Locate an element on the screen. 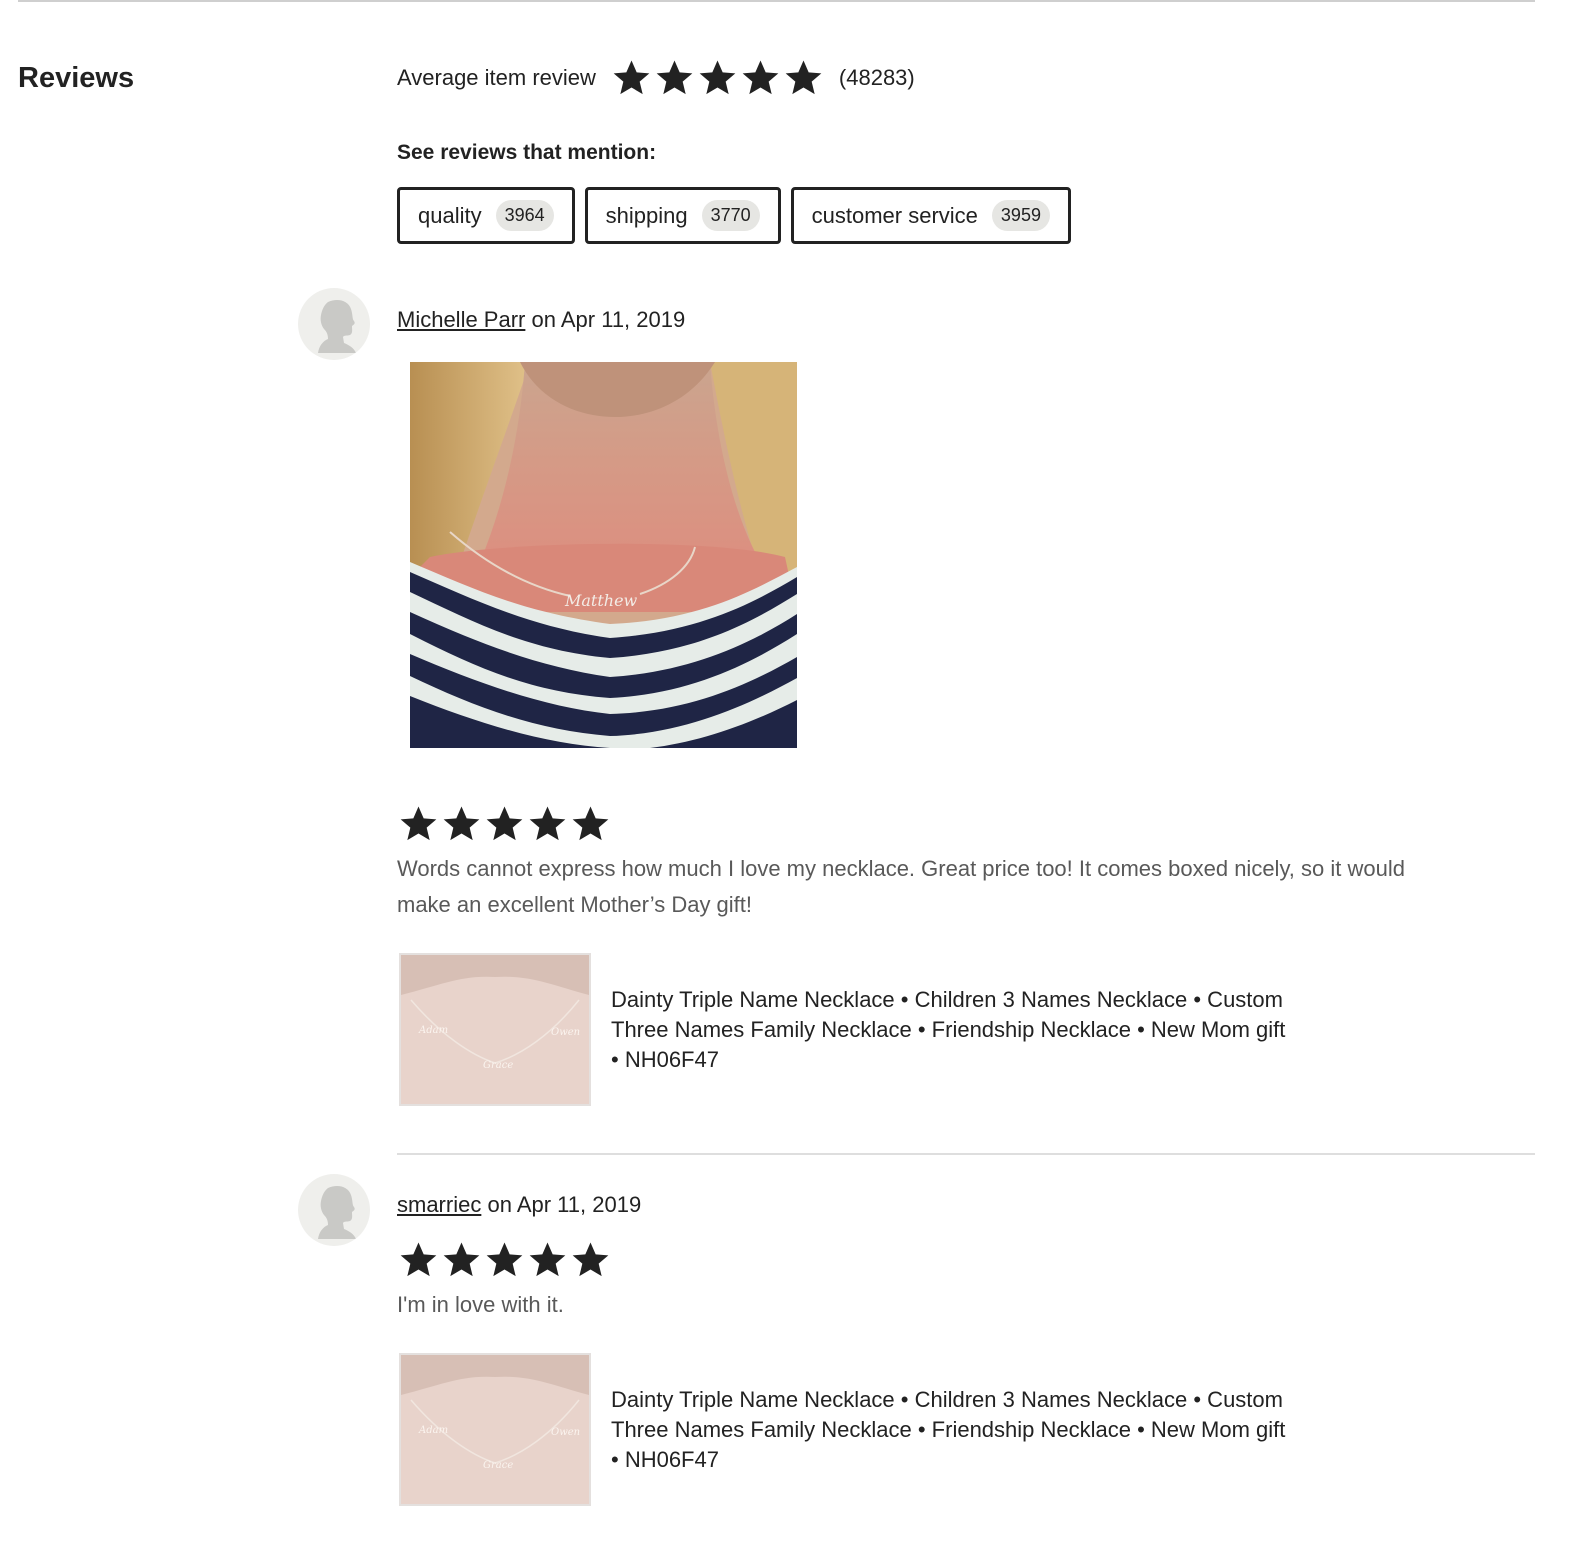  reviews-heading: Reviews is located at coordinates (76, 78).